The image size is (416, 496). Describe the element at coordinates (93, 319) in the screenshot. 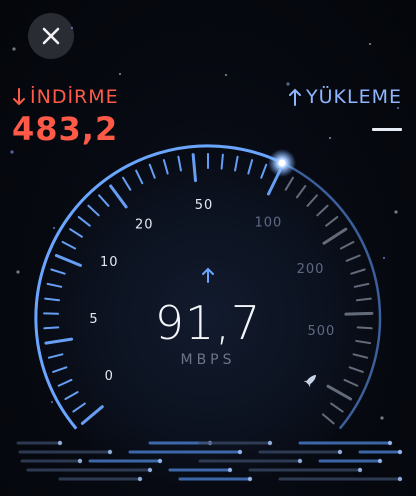

I see `gauge-scale-label: 5` at that location.